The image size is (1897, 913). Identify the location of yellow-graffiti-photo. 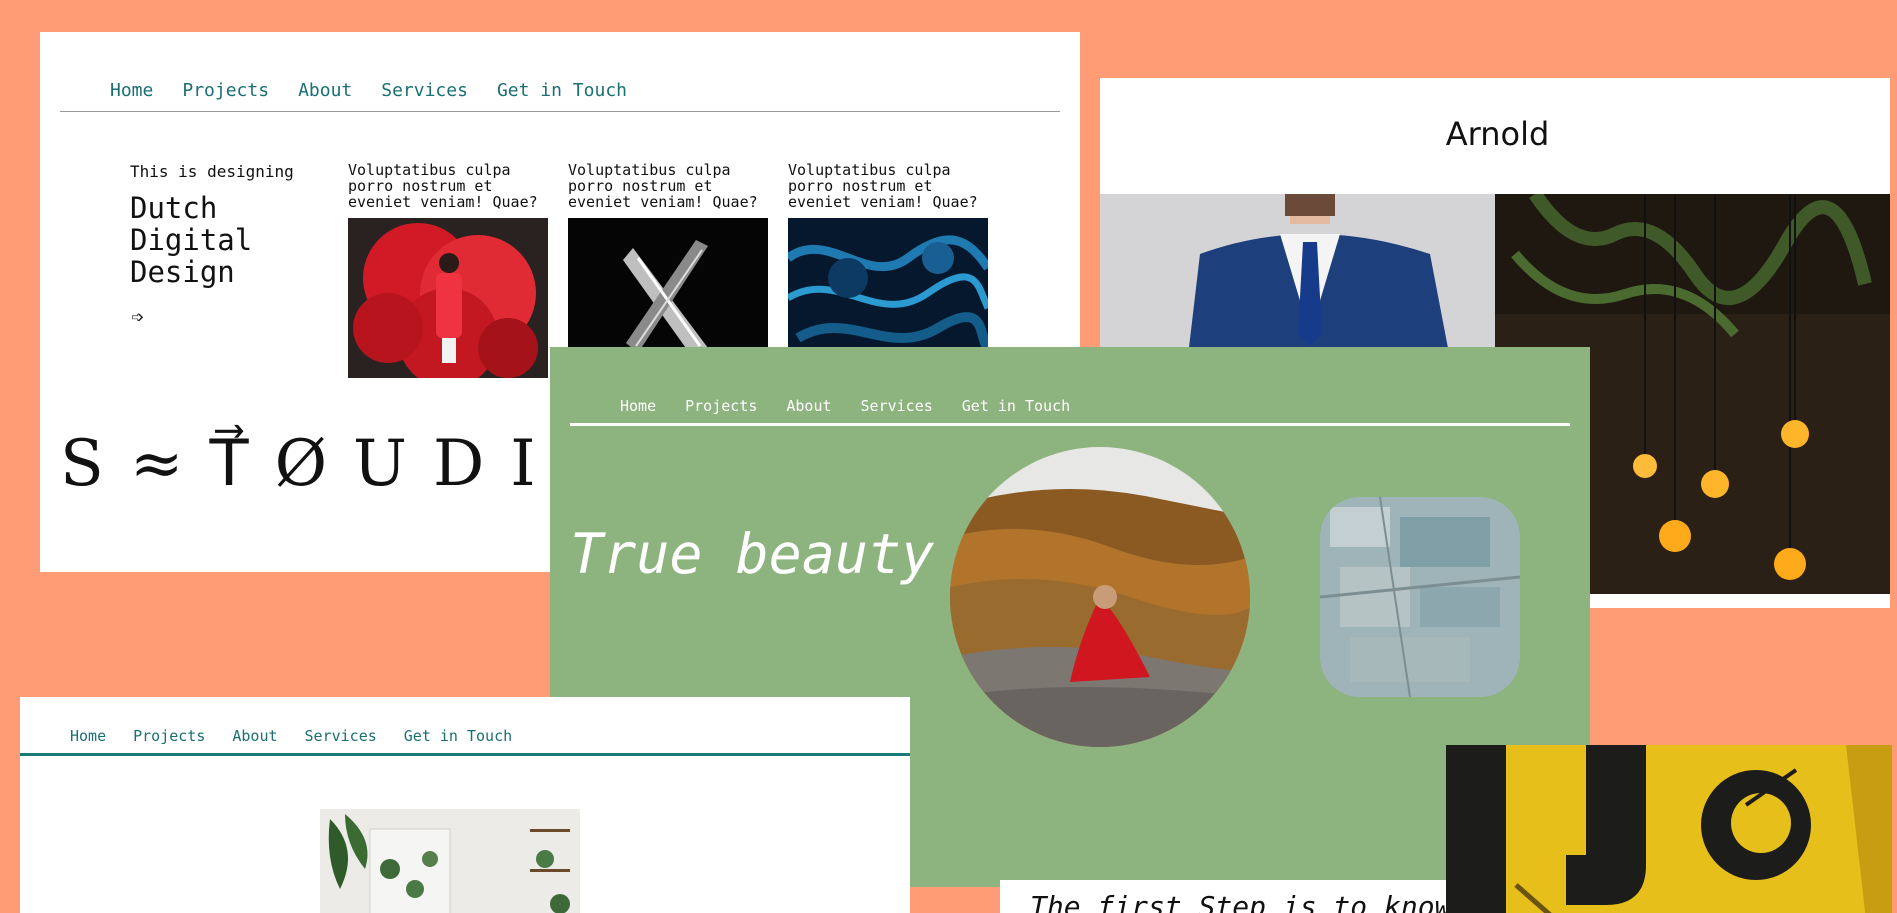
(1669, 829).